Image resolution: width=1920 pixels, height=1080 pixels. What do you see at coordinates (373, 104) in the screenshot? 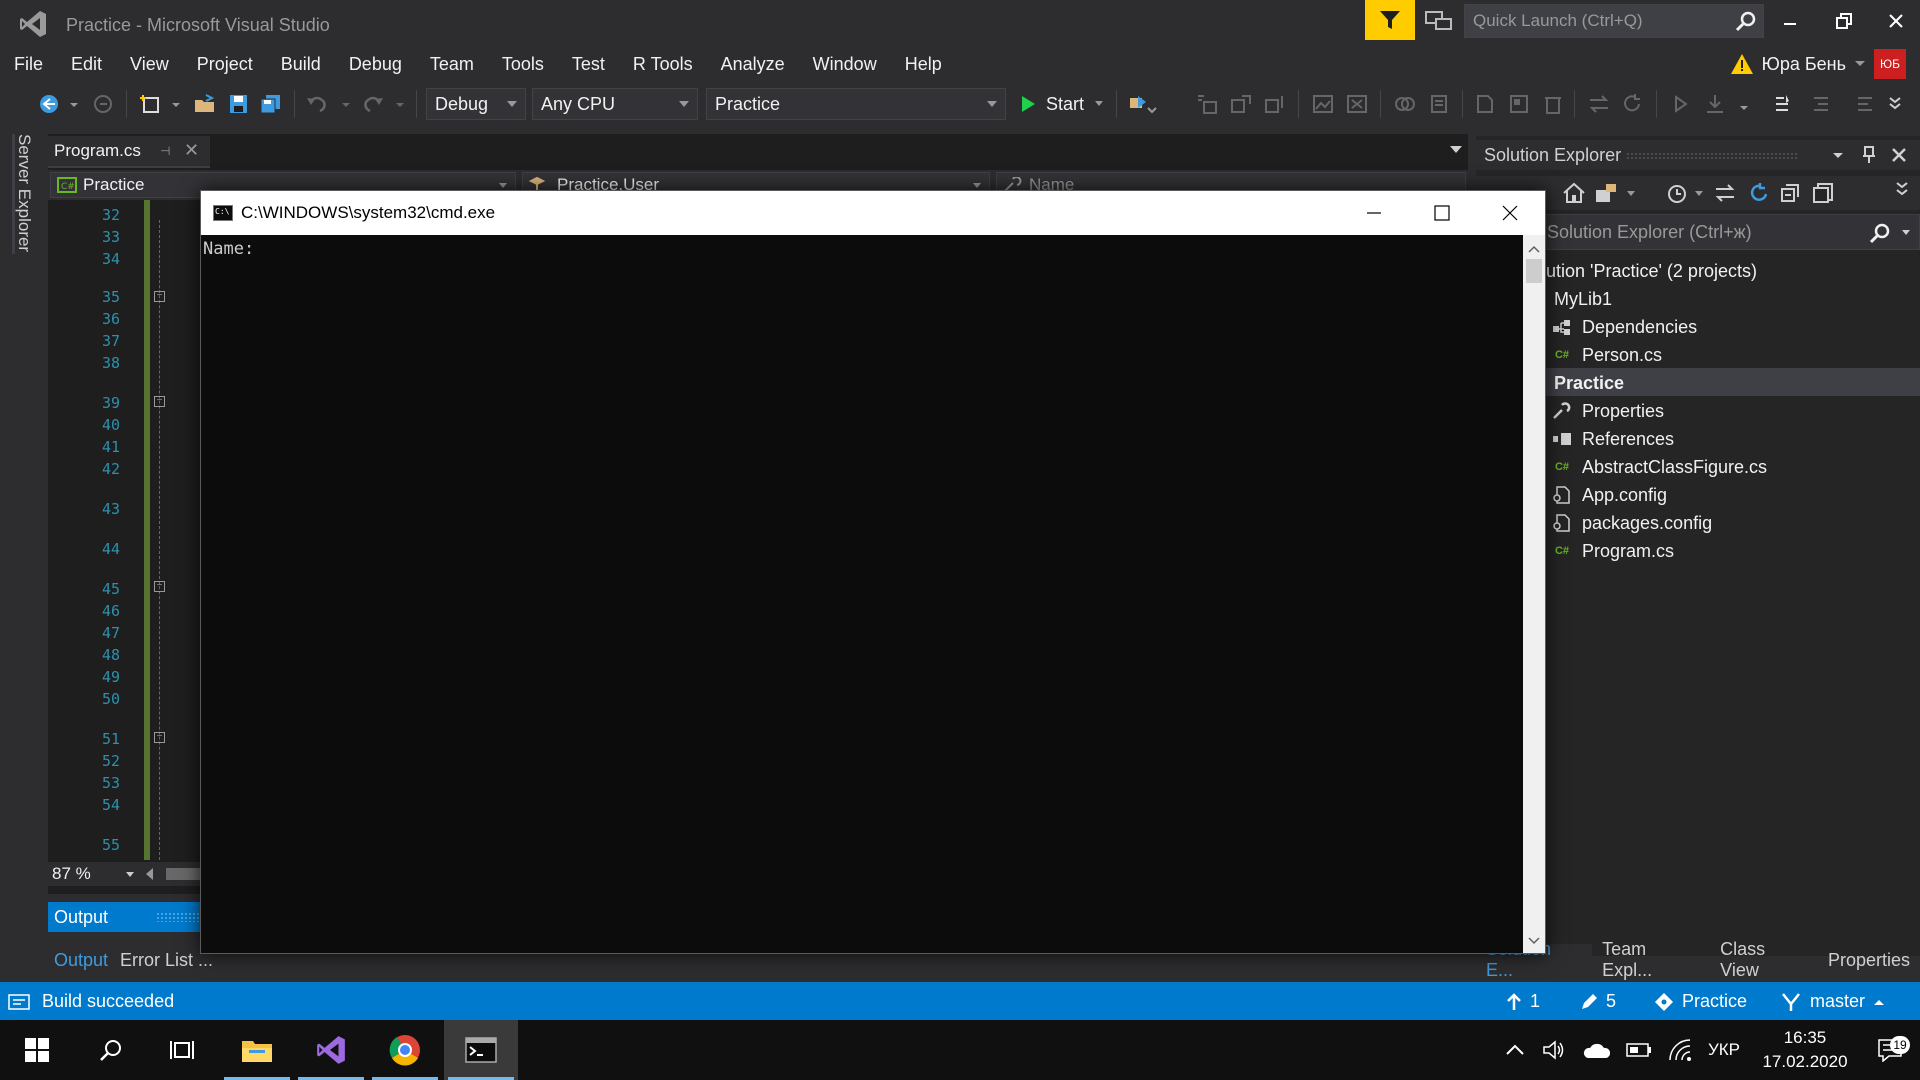
I see `redo-icon` at bounding box center [373, 104].